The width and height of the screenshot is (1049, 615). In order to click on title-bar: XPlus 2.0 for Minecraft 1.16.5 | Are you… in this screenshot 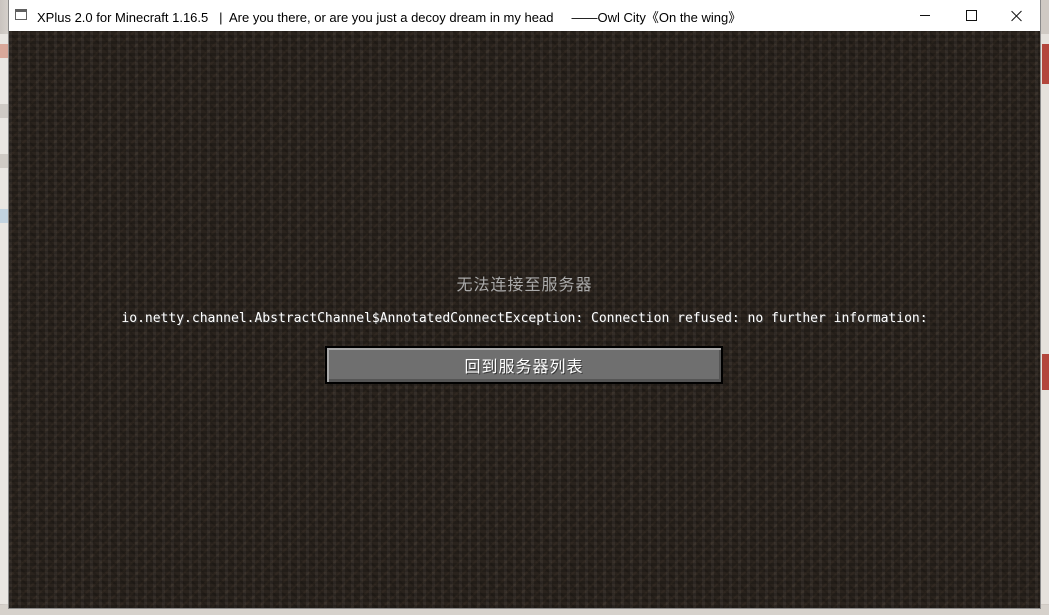, I will do `click(524, 15)`.